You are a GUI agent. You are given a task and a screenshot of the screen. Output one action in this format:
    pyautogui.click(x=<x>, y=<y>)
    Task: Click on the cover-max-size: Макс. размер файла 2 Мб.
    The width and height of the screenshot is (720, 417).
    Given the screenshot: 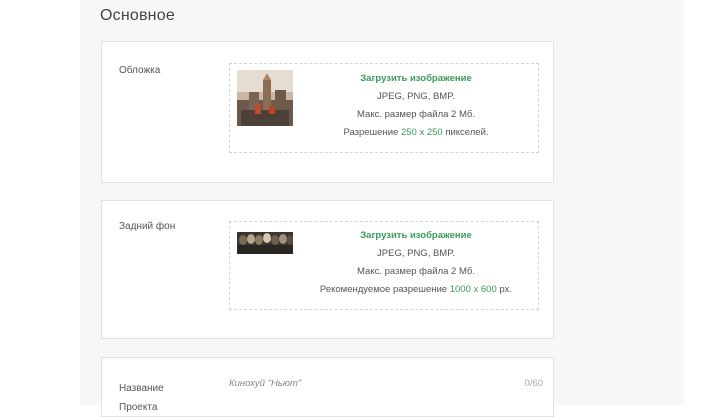 What is the action you would take?
    pyautogui.click(x=416, y=114)
    